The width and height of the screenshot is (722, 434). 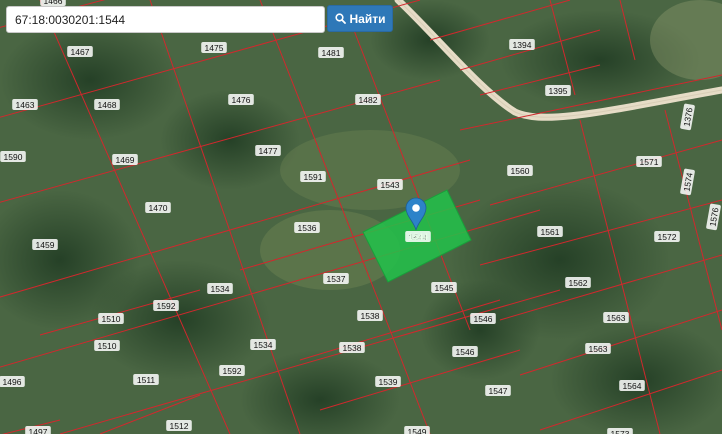 I want to click on parcel-label-1543: 1543, so click(x=390, y=184).